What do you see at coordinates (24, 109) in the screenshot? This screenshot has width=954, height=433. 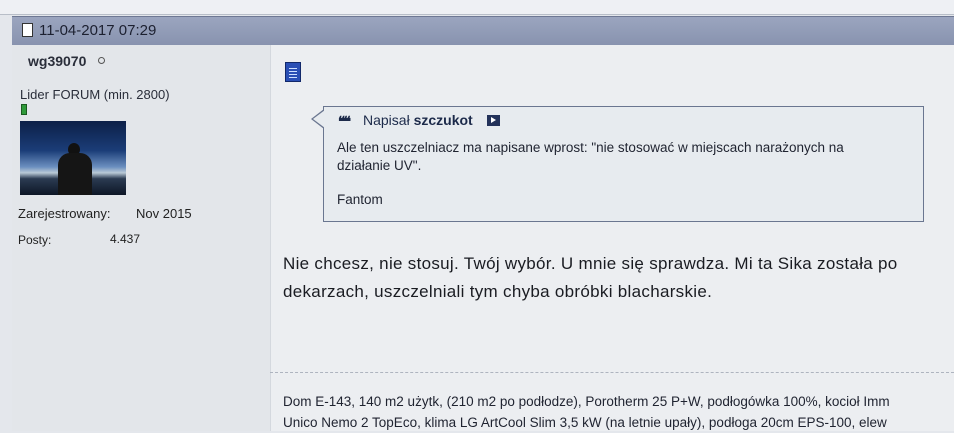 I see `reputation-bar-icon` at bounding box center [24, 109].